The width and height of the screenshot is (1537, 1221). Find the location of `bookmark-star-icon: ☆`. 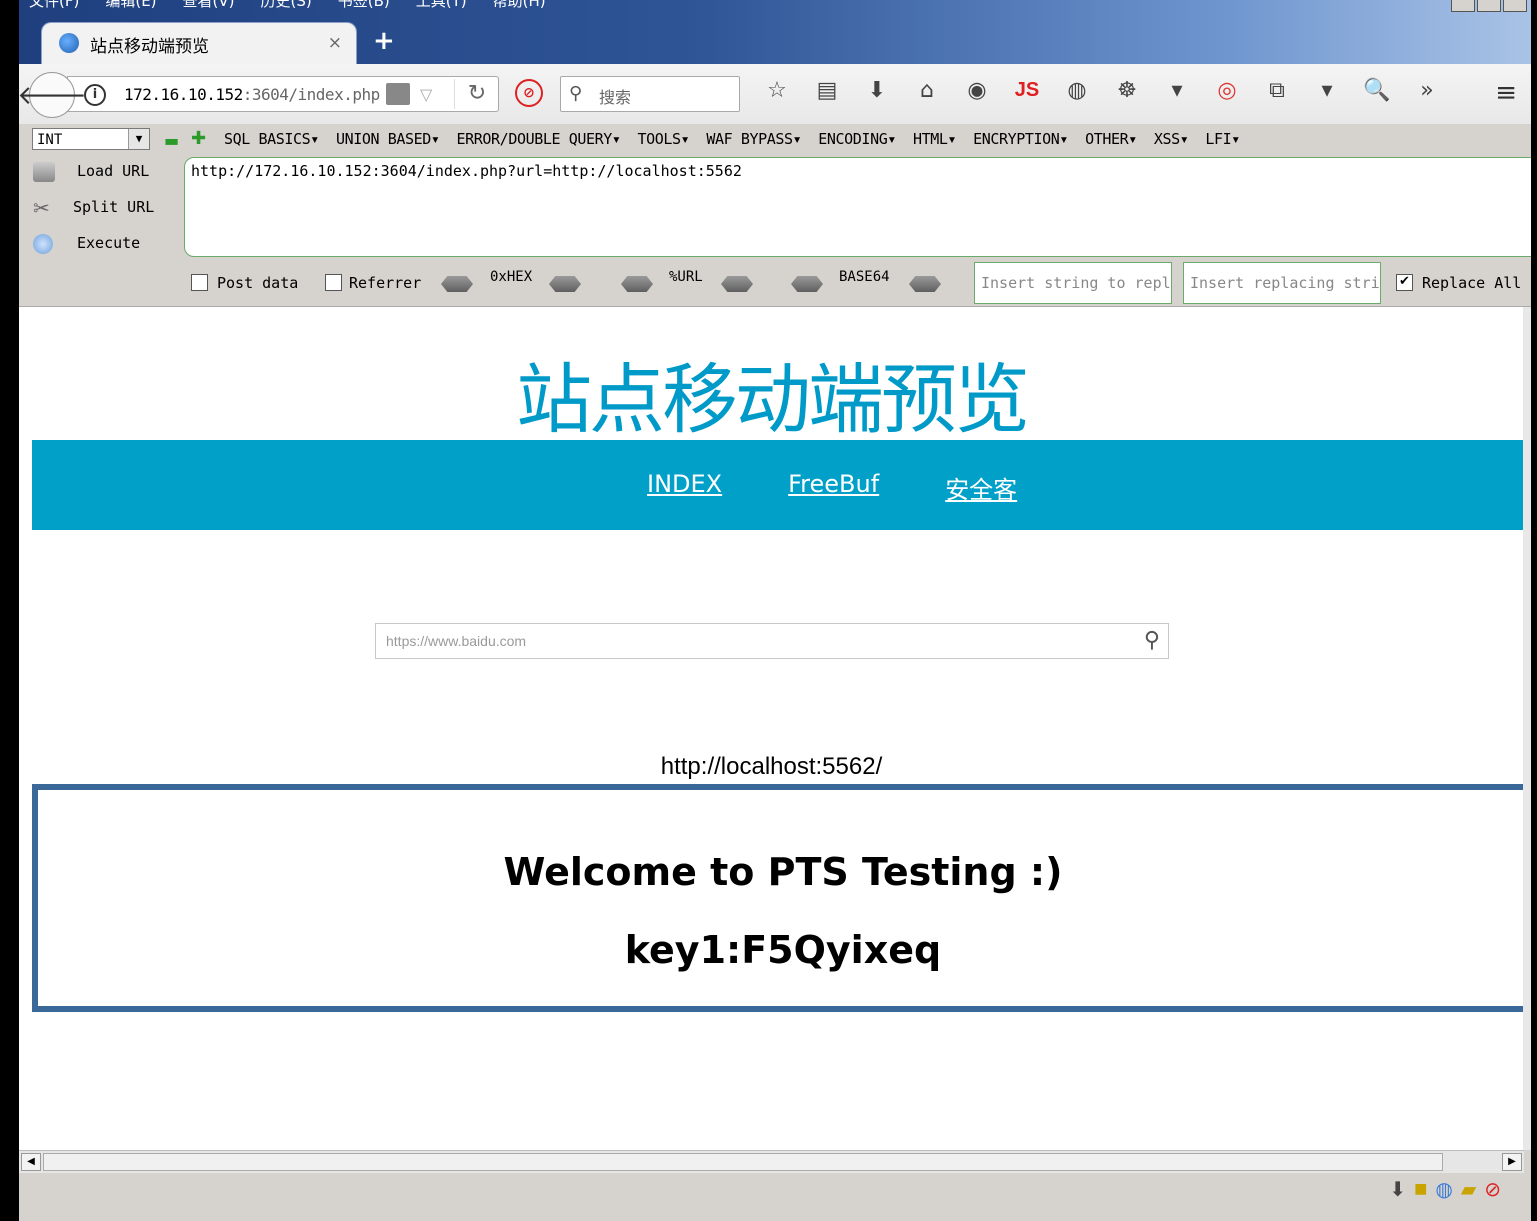

bookmark-star-icon: ☆ is located at coordinates (777, 90).